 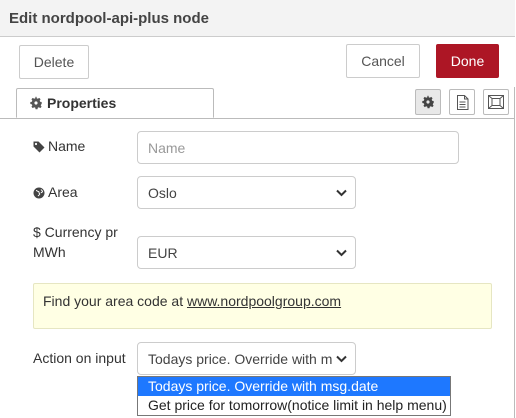 What do you see at coordinates (82, 103) in the screenshot?
I see `tab-properties-label: Properties` at bounding box center [82, 103].